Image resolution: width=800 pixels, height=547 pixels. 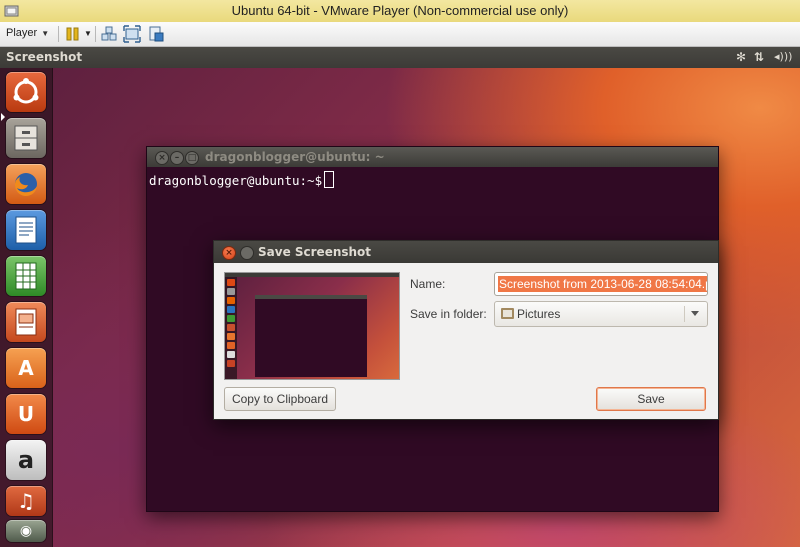 What do you see at coordinates (601, 314) in the screenshot?
I see `save-folder-select: Pictures` at bounding box center [601, 314].